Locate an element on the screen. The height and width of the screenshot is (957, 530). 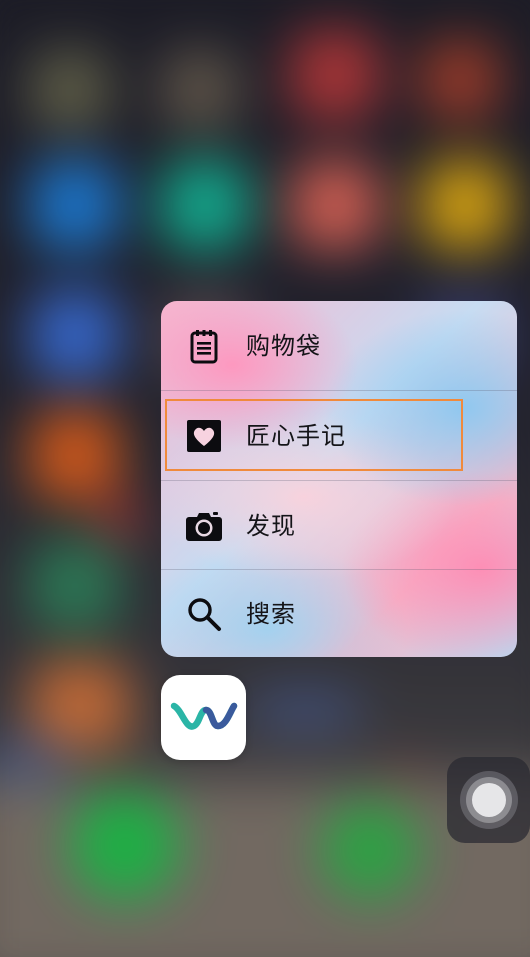
quick-action-shopping-bag: 购物袋 is located at coordinates (339, 345).